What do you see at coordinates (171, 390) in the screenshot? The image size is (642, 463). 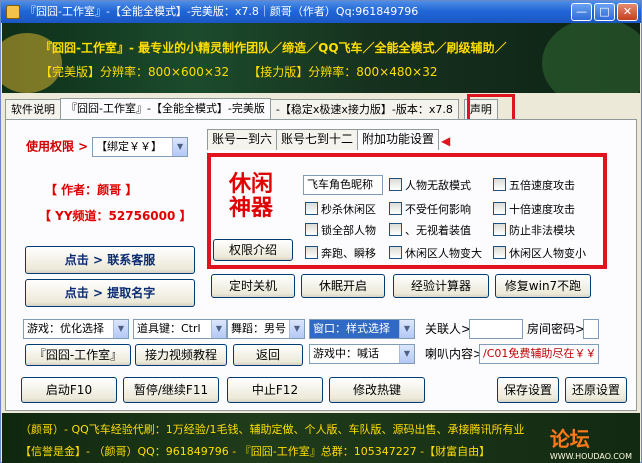 I see `pause-resume-button: 暂停/继续F11` at bounding box center [171, 390].